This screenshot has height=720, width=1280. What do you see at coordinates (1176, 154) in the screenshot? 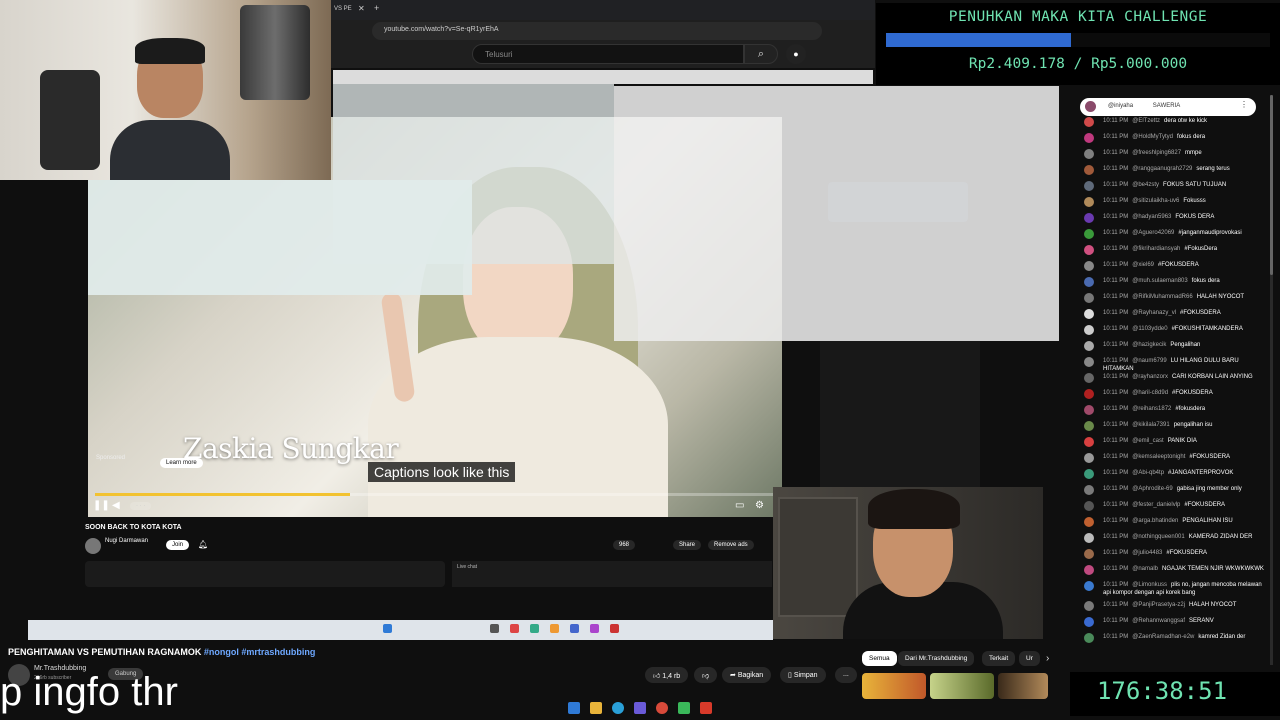
I see `chat-message: 10:11 PM @freeshlping6827 mmpe` at bounding box center [1176, 154].